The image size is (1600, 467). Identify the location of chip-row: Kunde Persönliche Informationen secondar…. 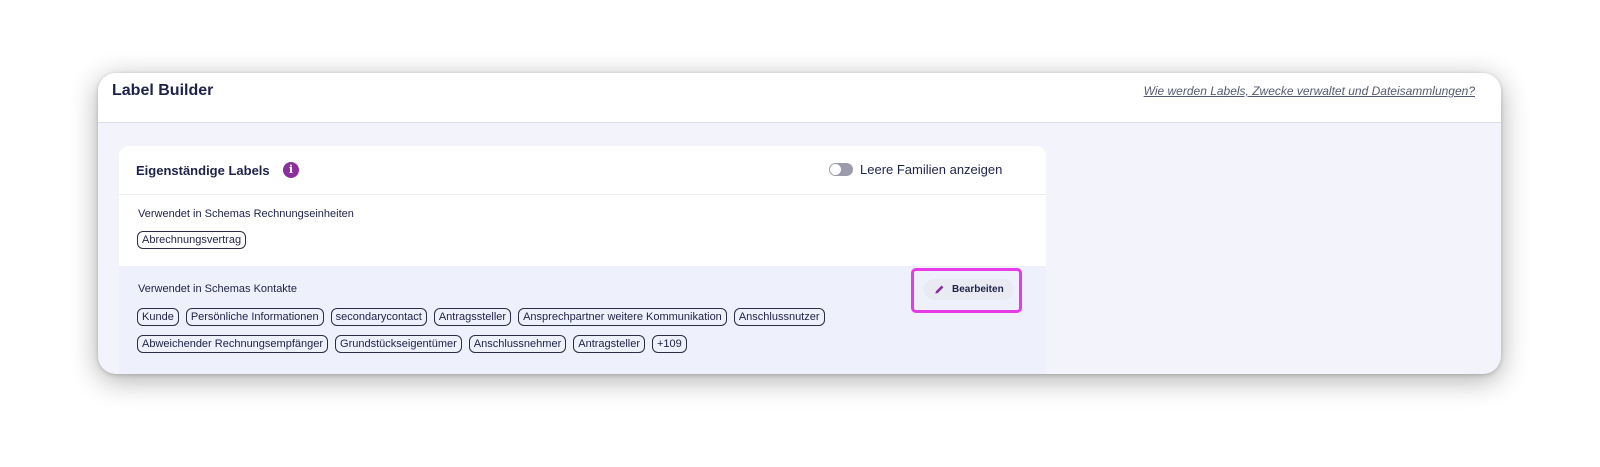
(481, 317).